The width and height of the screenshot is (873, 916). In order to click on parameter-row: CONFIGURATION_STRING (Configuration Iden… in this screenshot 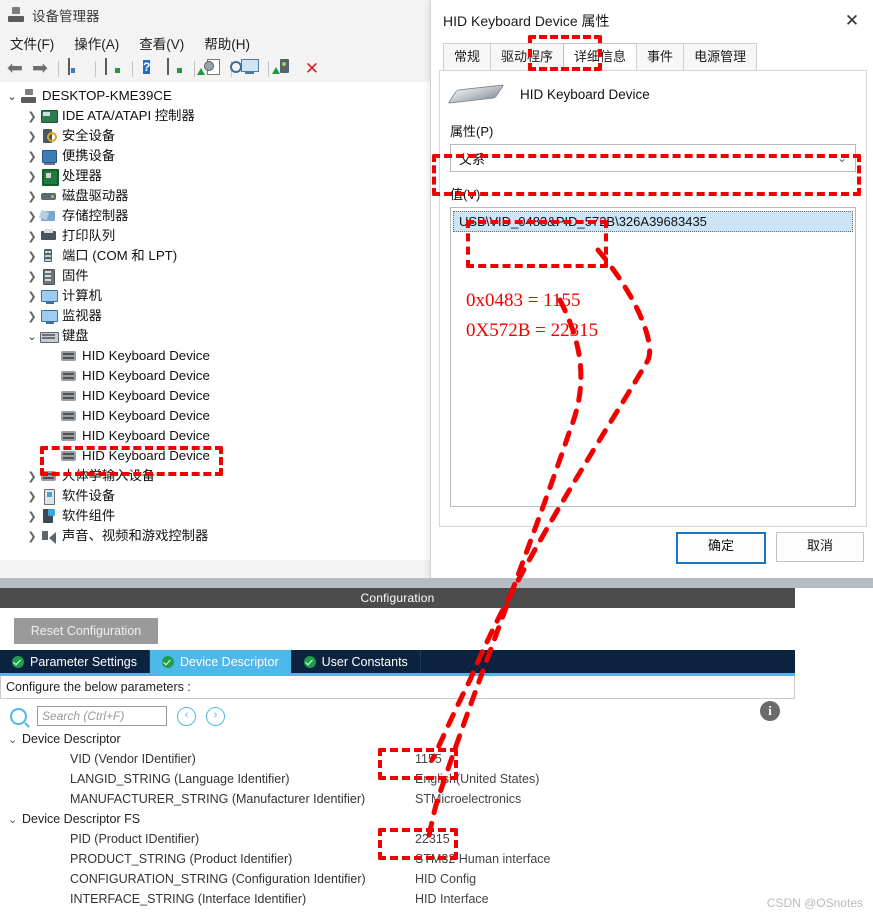, I will do `click(436, 879)`.